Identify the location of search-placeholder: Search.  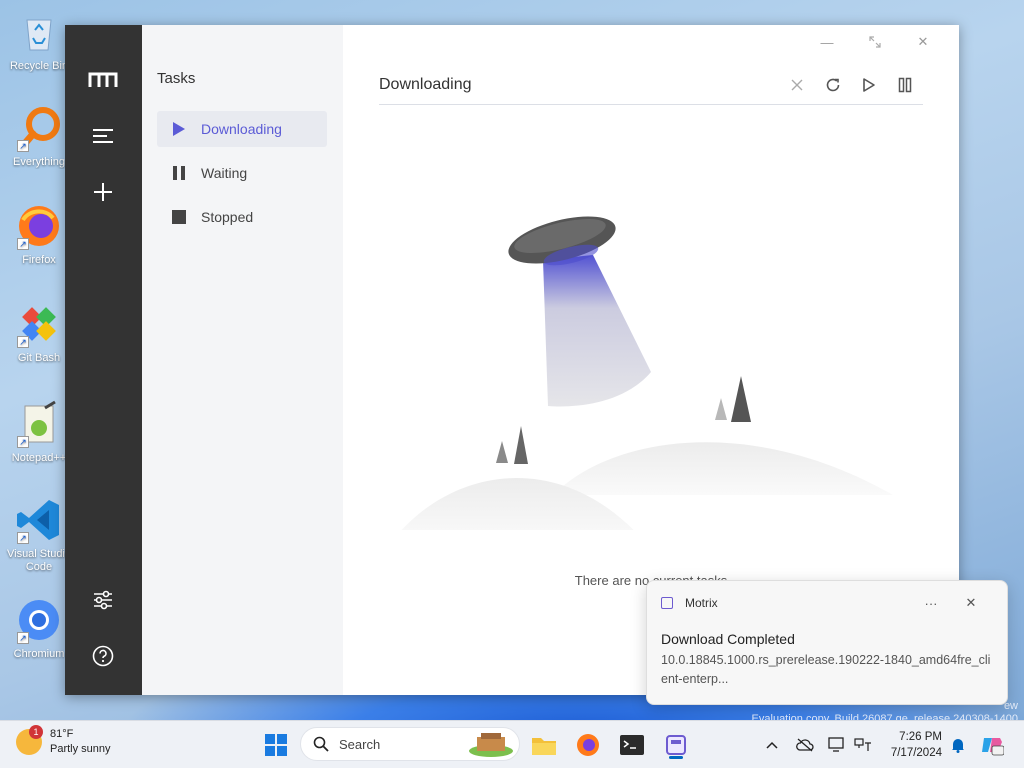
(360, 744).